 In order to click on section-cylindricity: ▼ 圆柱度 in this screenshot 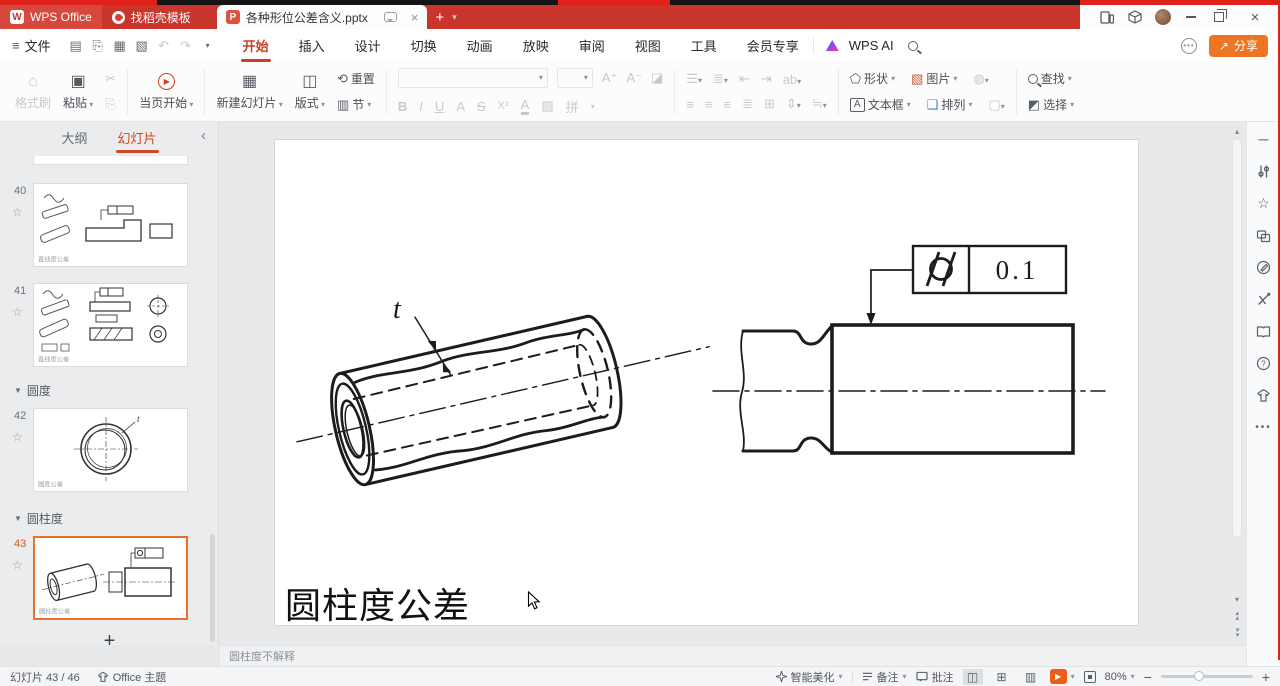, I will do `click(38, 518)`.